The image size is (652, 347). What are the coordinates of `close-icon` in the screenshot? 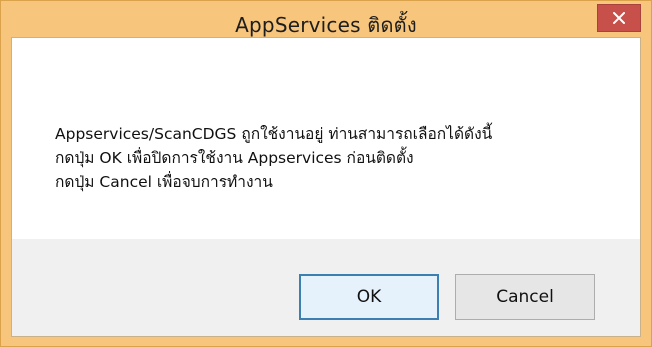 It's located at (619, 18).